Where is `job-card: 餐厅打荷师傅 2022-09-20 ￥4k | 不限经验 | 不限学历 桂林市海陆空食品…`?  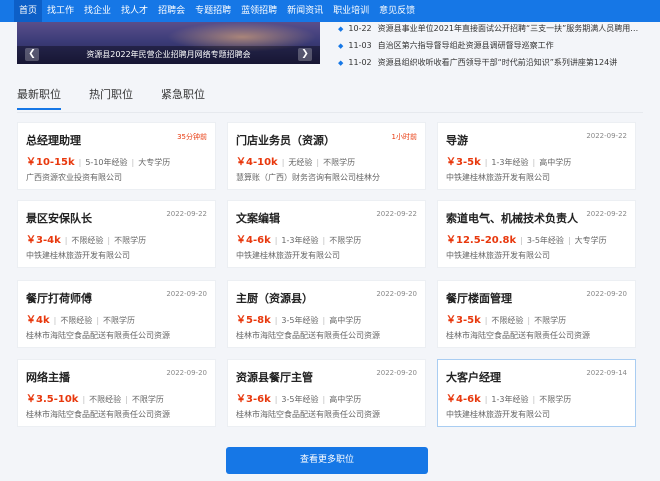
job-card: 餐厅打荷师傅 2022-09-20 ￥4k | 不限经验 | 不限学历 桂林市海陆空食品… is located at coordinates (116, 314).